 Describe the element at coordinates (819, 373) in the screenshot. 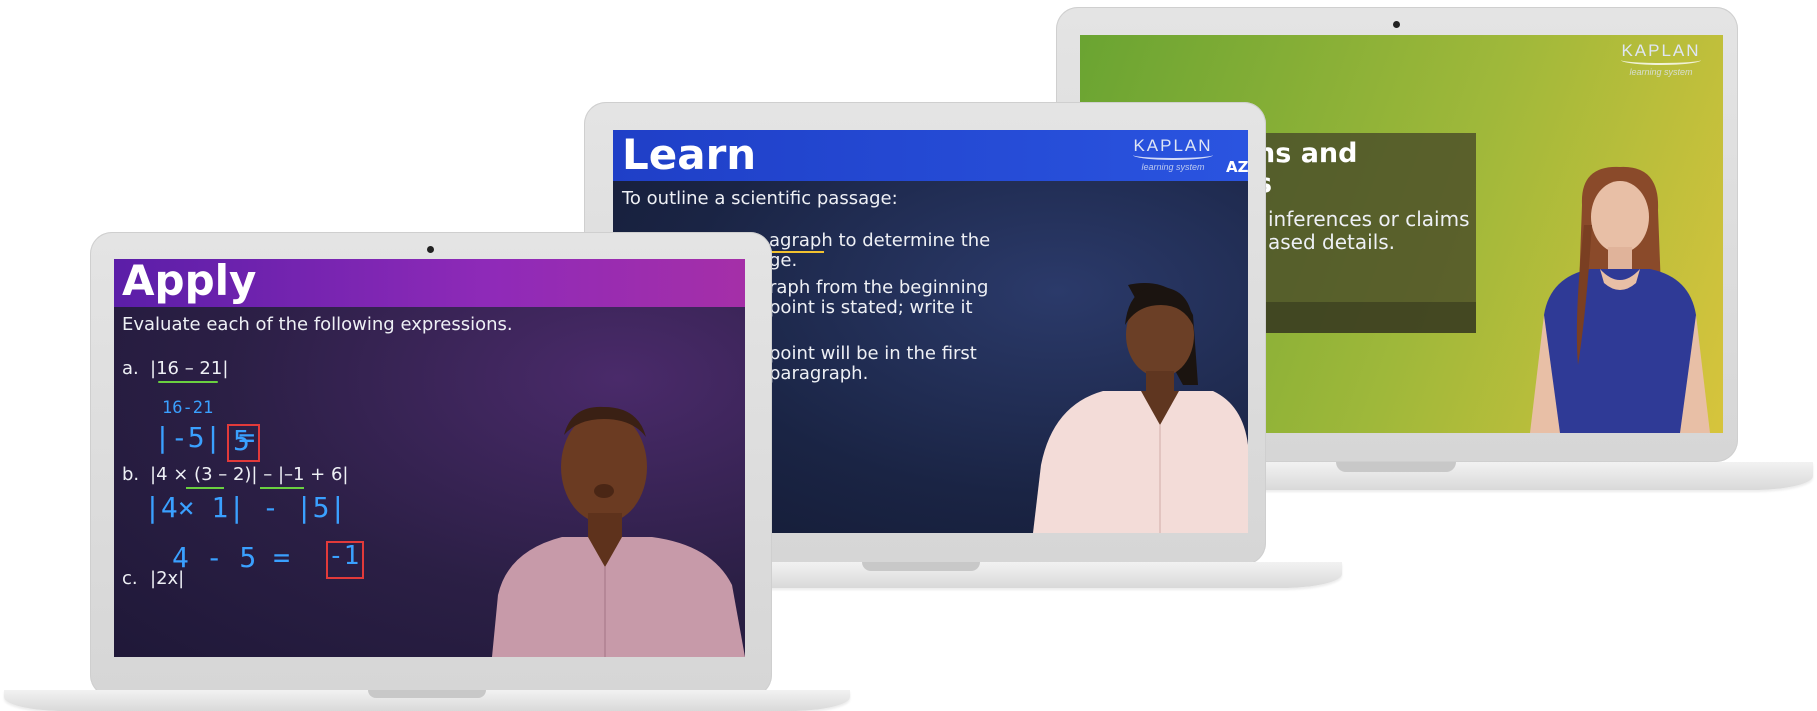

I see `step-line-6: paragraph.` at that location.